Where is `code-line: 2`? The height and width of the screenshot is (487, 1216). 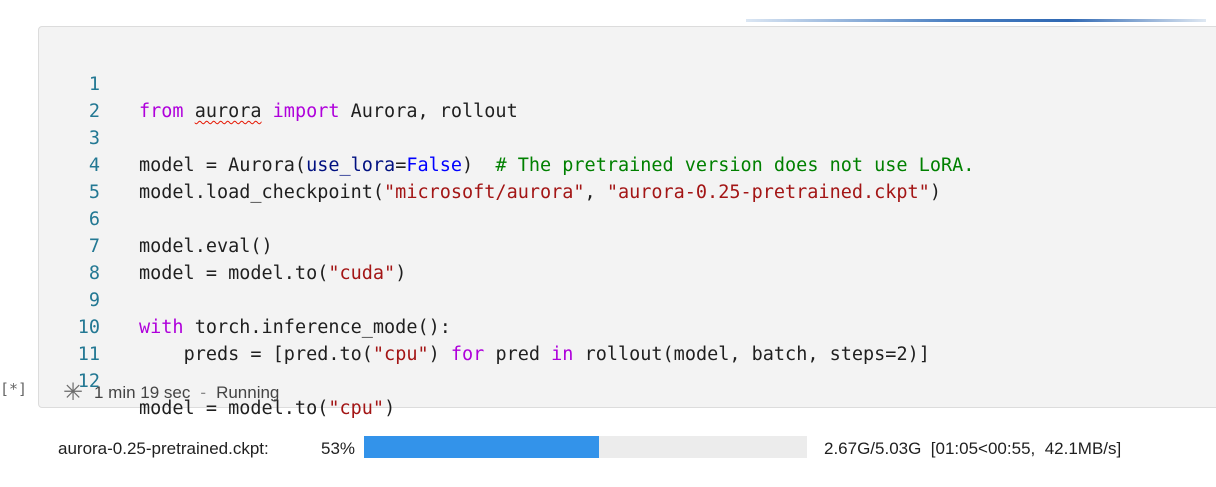 code-line: 2 is located at coordinates (550, 96).